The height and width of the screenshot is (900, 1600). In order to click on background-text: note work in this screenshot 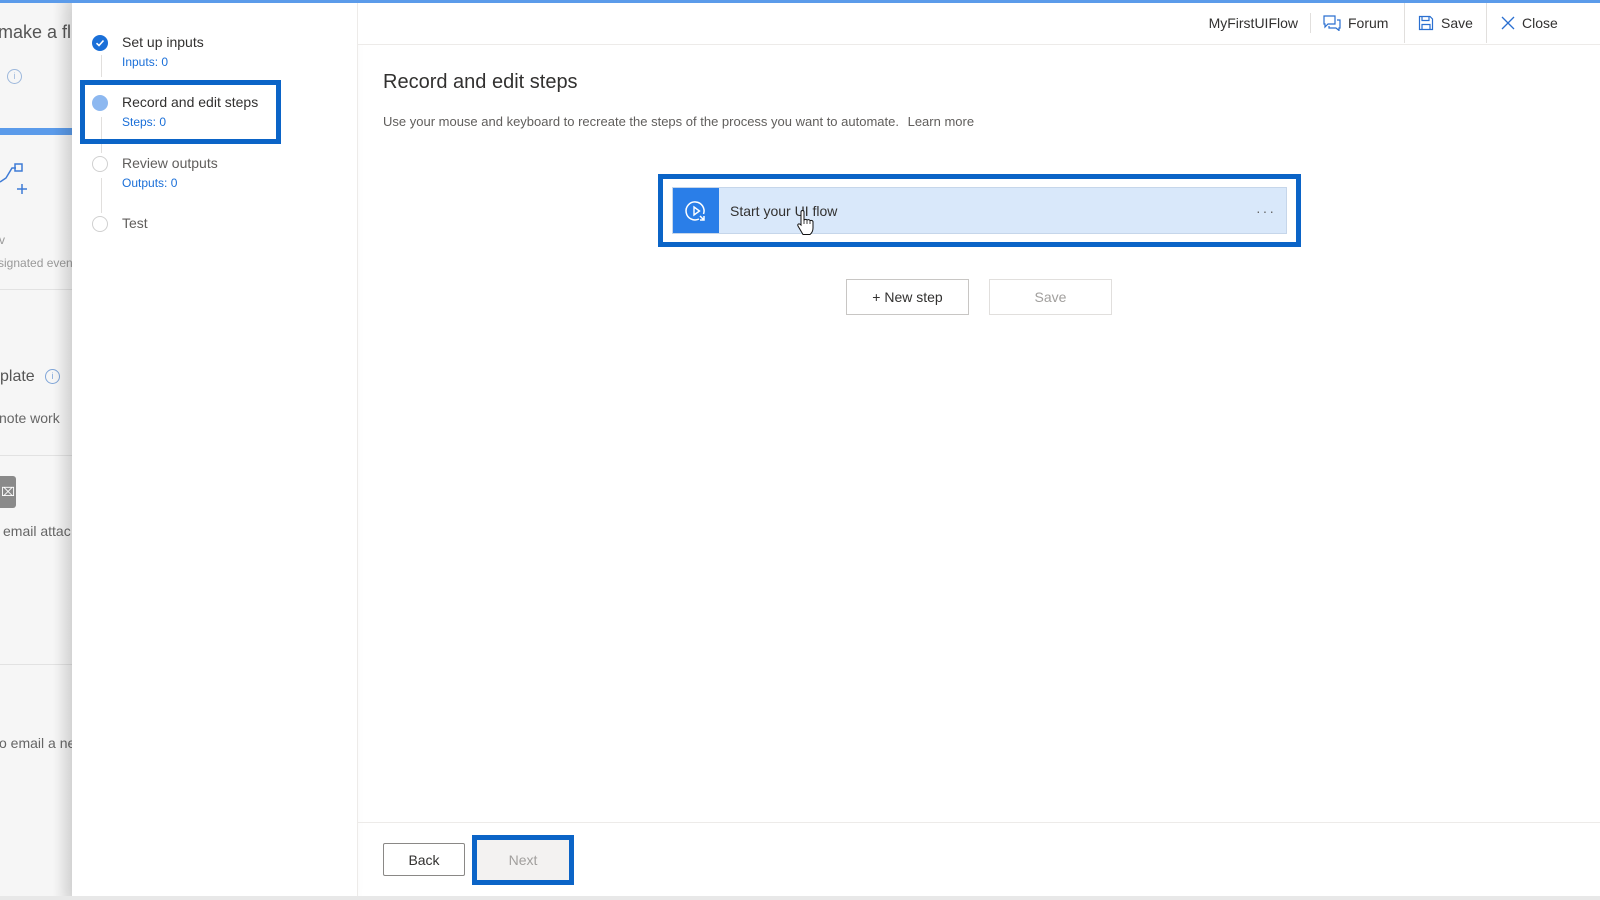, I will do `click(30, 418)`.